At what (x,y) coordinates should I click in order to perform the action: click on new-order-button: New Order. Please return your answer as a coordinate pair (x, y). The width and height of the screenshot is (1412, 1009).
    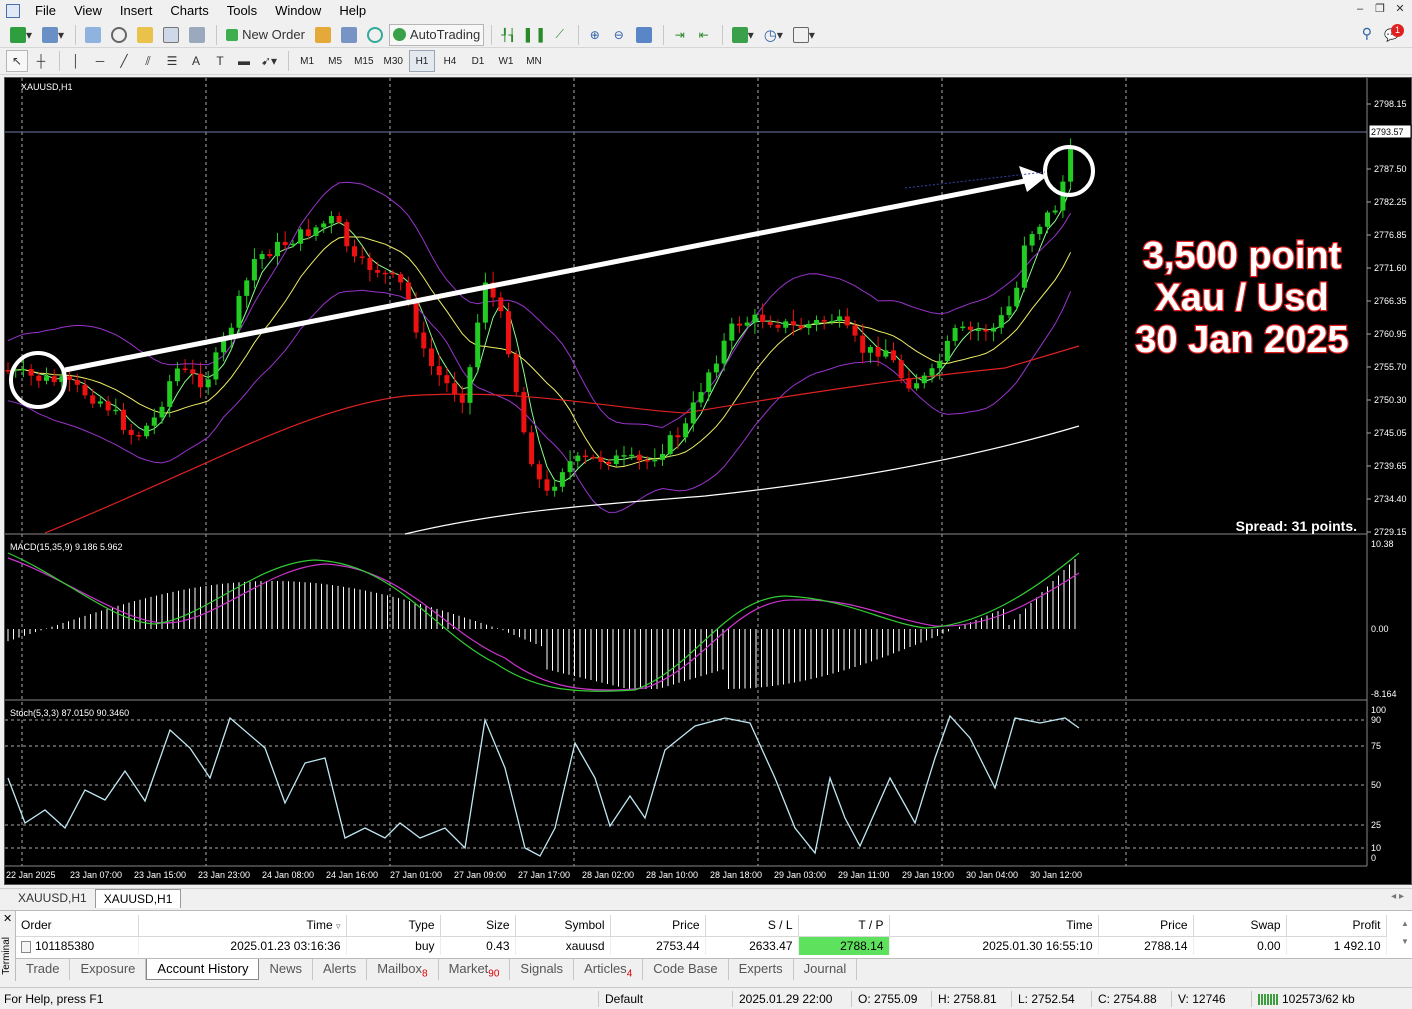
    Looking at the image, I should click on (265, 35).